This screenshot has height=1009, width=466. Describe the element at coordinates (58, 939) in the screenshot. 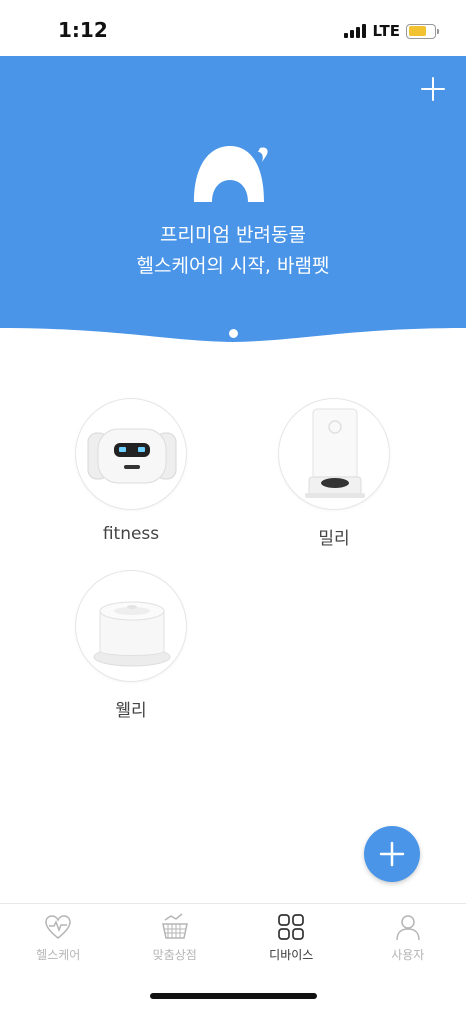

I see `nav-item-healthcare: 헬스케어` at that location.